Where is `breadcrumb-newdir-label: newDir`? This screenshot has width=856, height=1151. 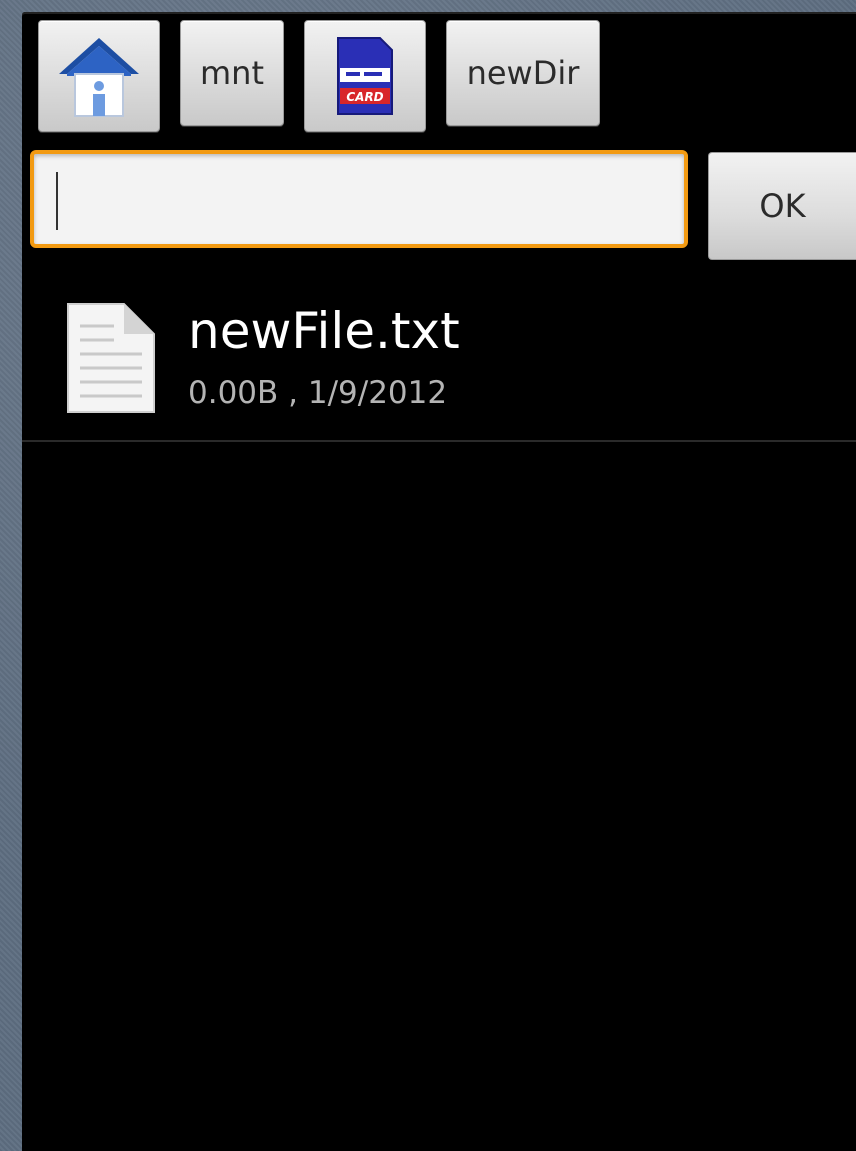
breadcrumb-newdir-label: newDir is located at coordinates (523, 73).